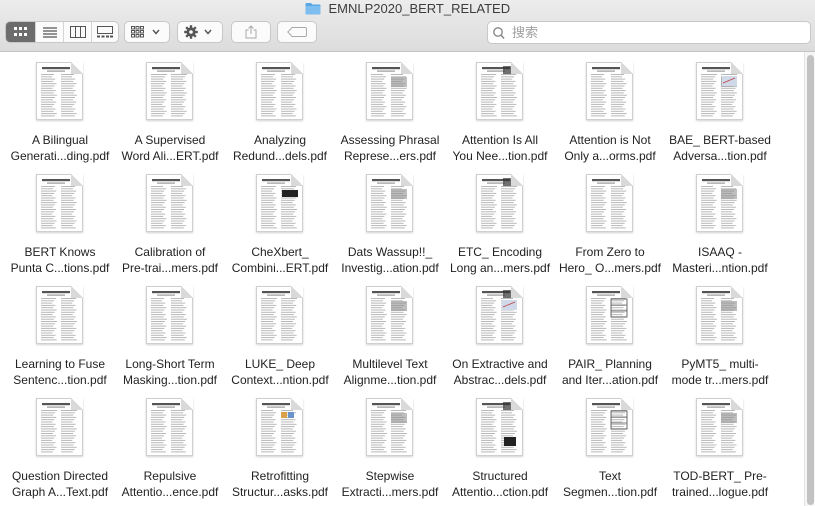 Image resolution: width=815 pixels, height=506 pixels. What do you see at coordinates (720, 148) in the screenshot?
I see `file-name: BAE_ BERT-based Adversa...tion.pdf` at bounding box center [720, 148].